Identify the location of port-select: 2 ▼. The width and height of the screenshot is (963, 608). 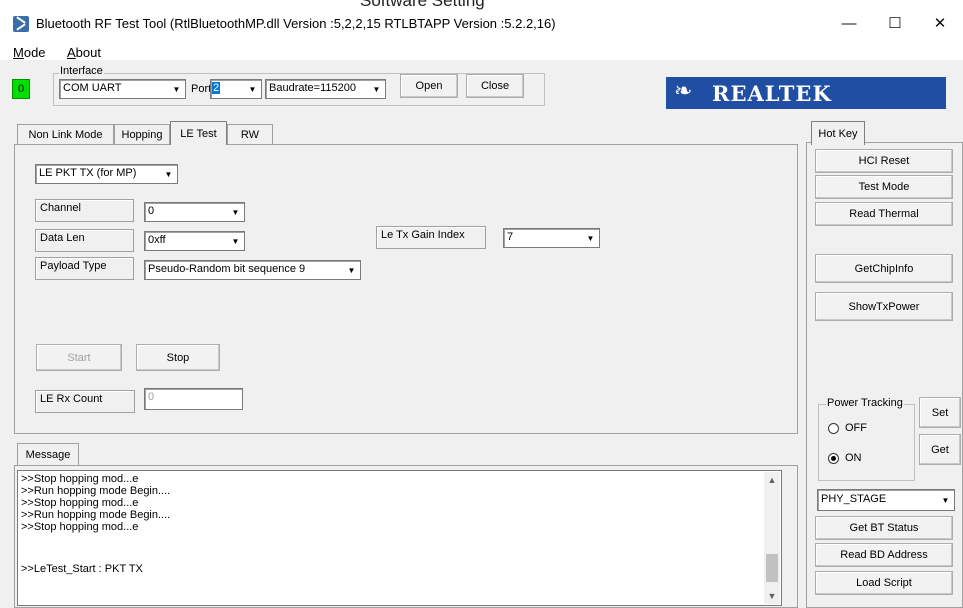
(236, 89).